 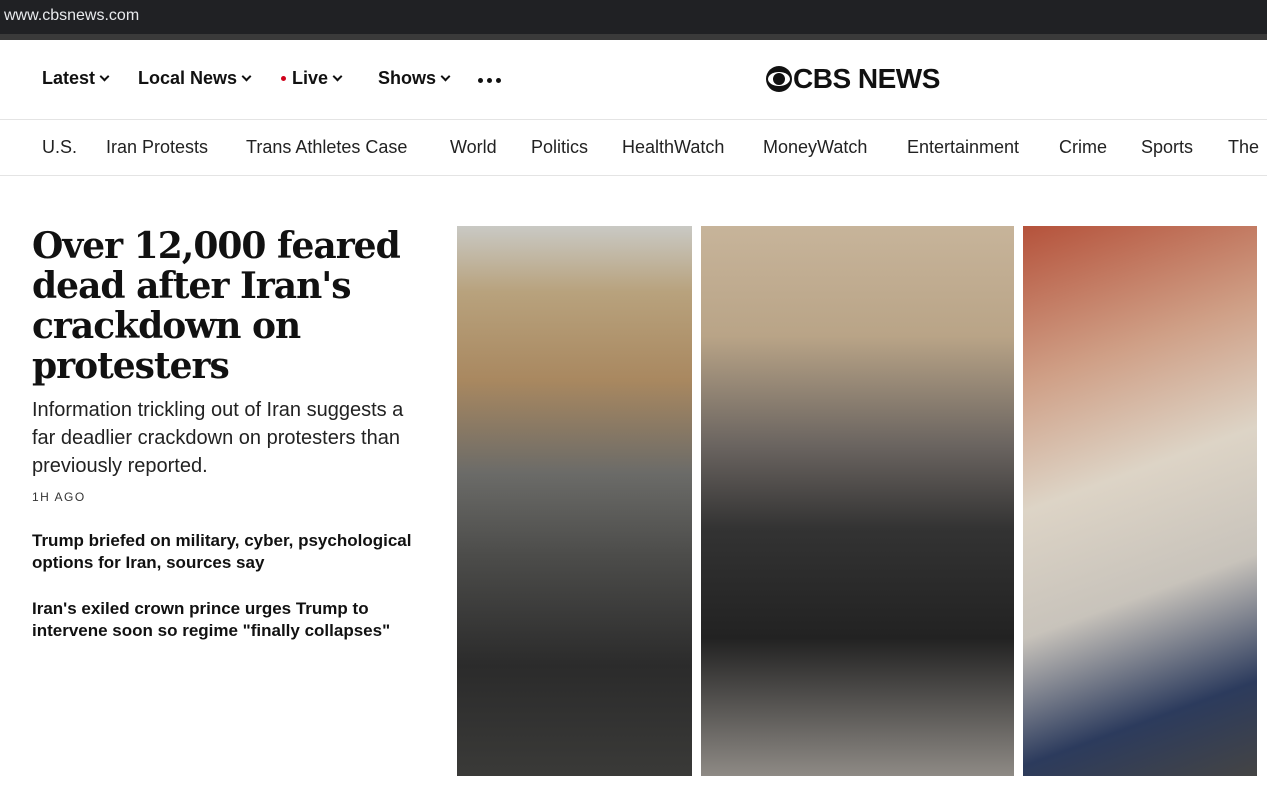 I want to click on section-the: The, so click(x=1243, y=147).